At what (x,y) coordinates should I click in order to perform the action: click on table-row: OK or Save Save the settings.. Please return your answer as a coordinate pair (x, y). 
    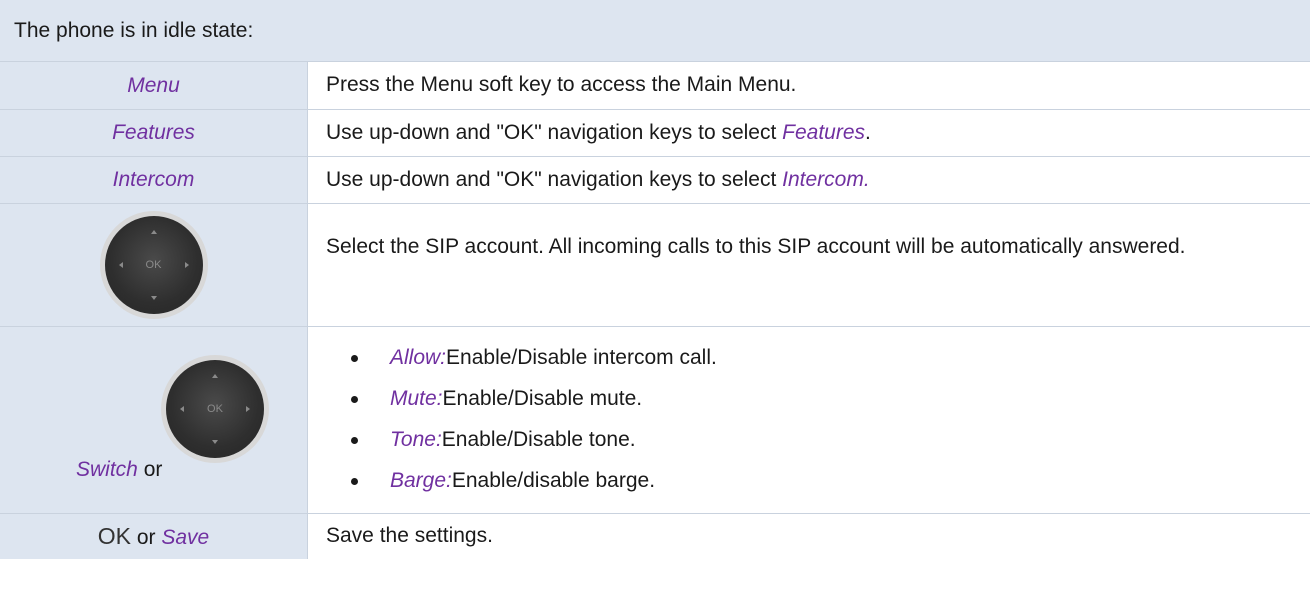
    Looking at the image, I should click on (655, 536).